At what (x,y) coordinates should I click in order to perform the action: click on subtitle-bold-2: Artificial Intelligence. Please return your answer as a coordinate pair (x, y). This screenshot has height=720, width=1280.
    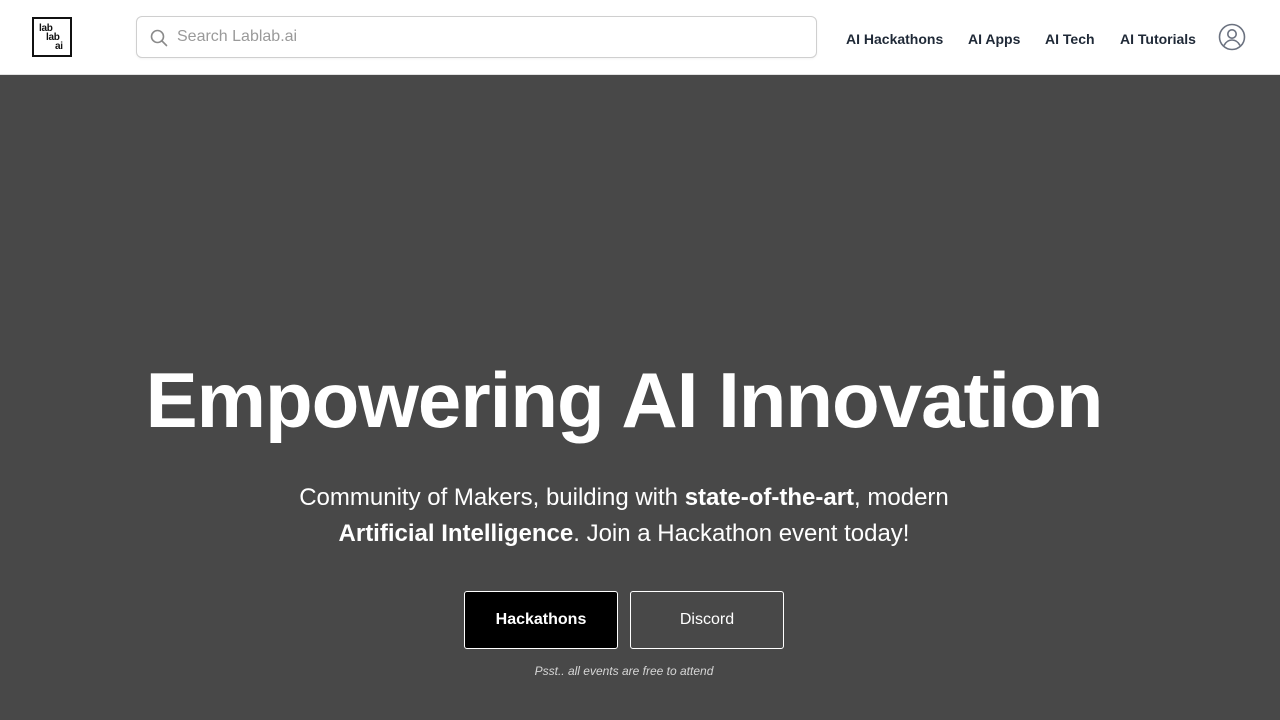
    Looking at the image, I should click on (456, 533).